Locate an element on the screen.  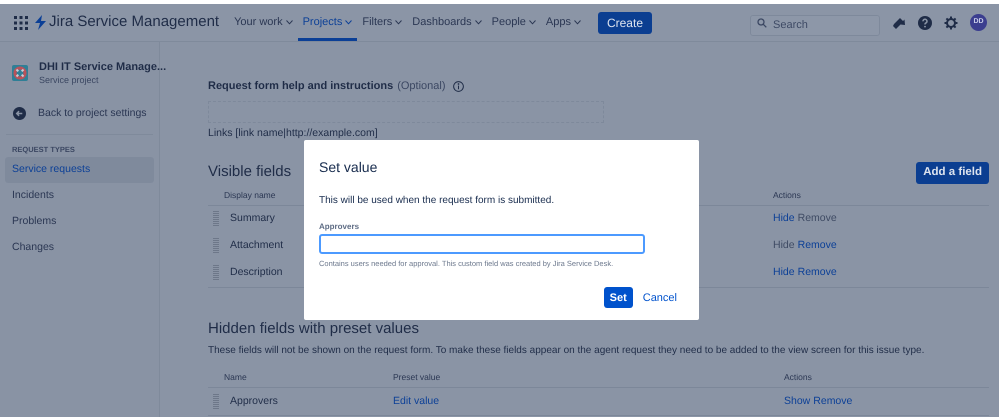
nav-tab: Filters is located at coordinates (382, 22).